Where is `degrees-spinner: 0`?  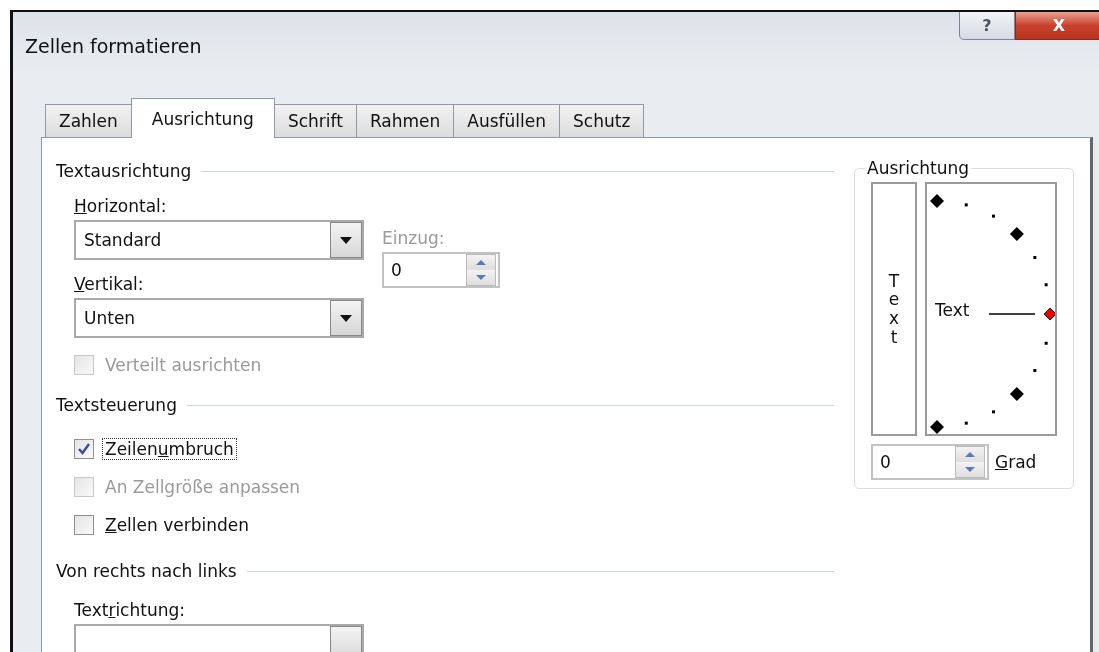
degrees-spinner: 0 is located at coordinates (930, 462).